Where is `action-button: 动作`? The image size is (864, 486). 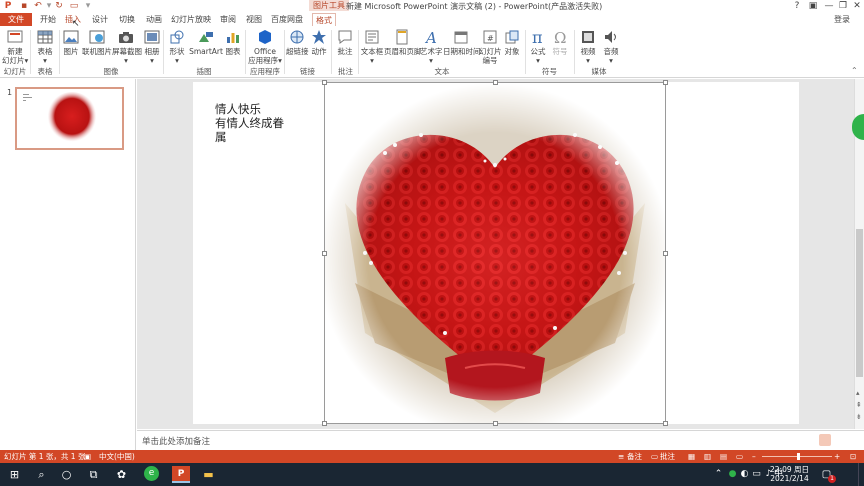 action-button: 动作 is located at coordinates (319, 42).